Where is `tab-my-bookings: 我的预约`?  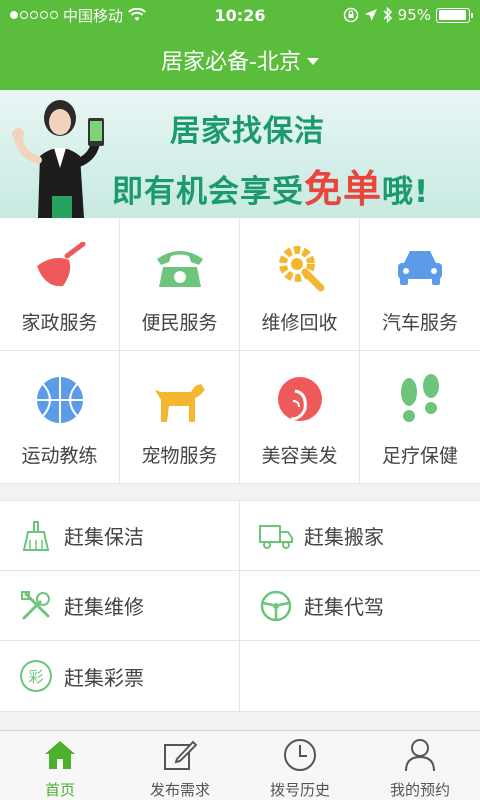
tab-my-bookings: 我的预约 is located at coordinates (420, 765).